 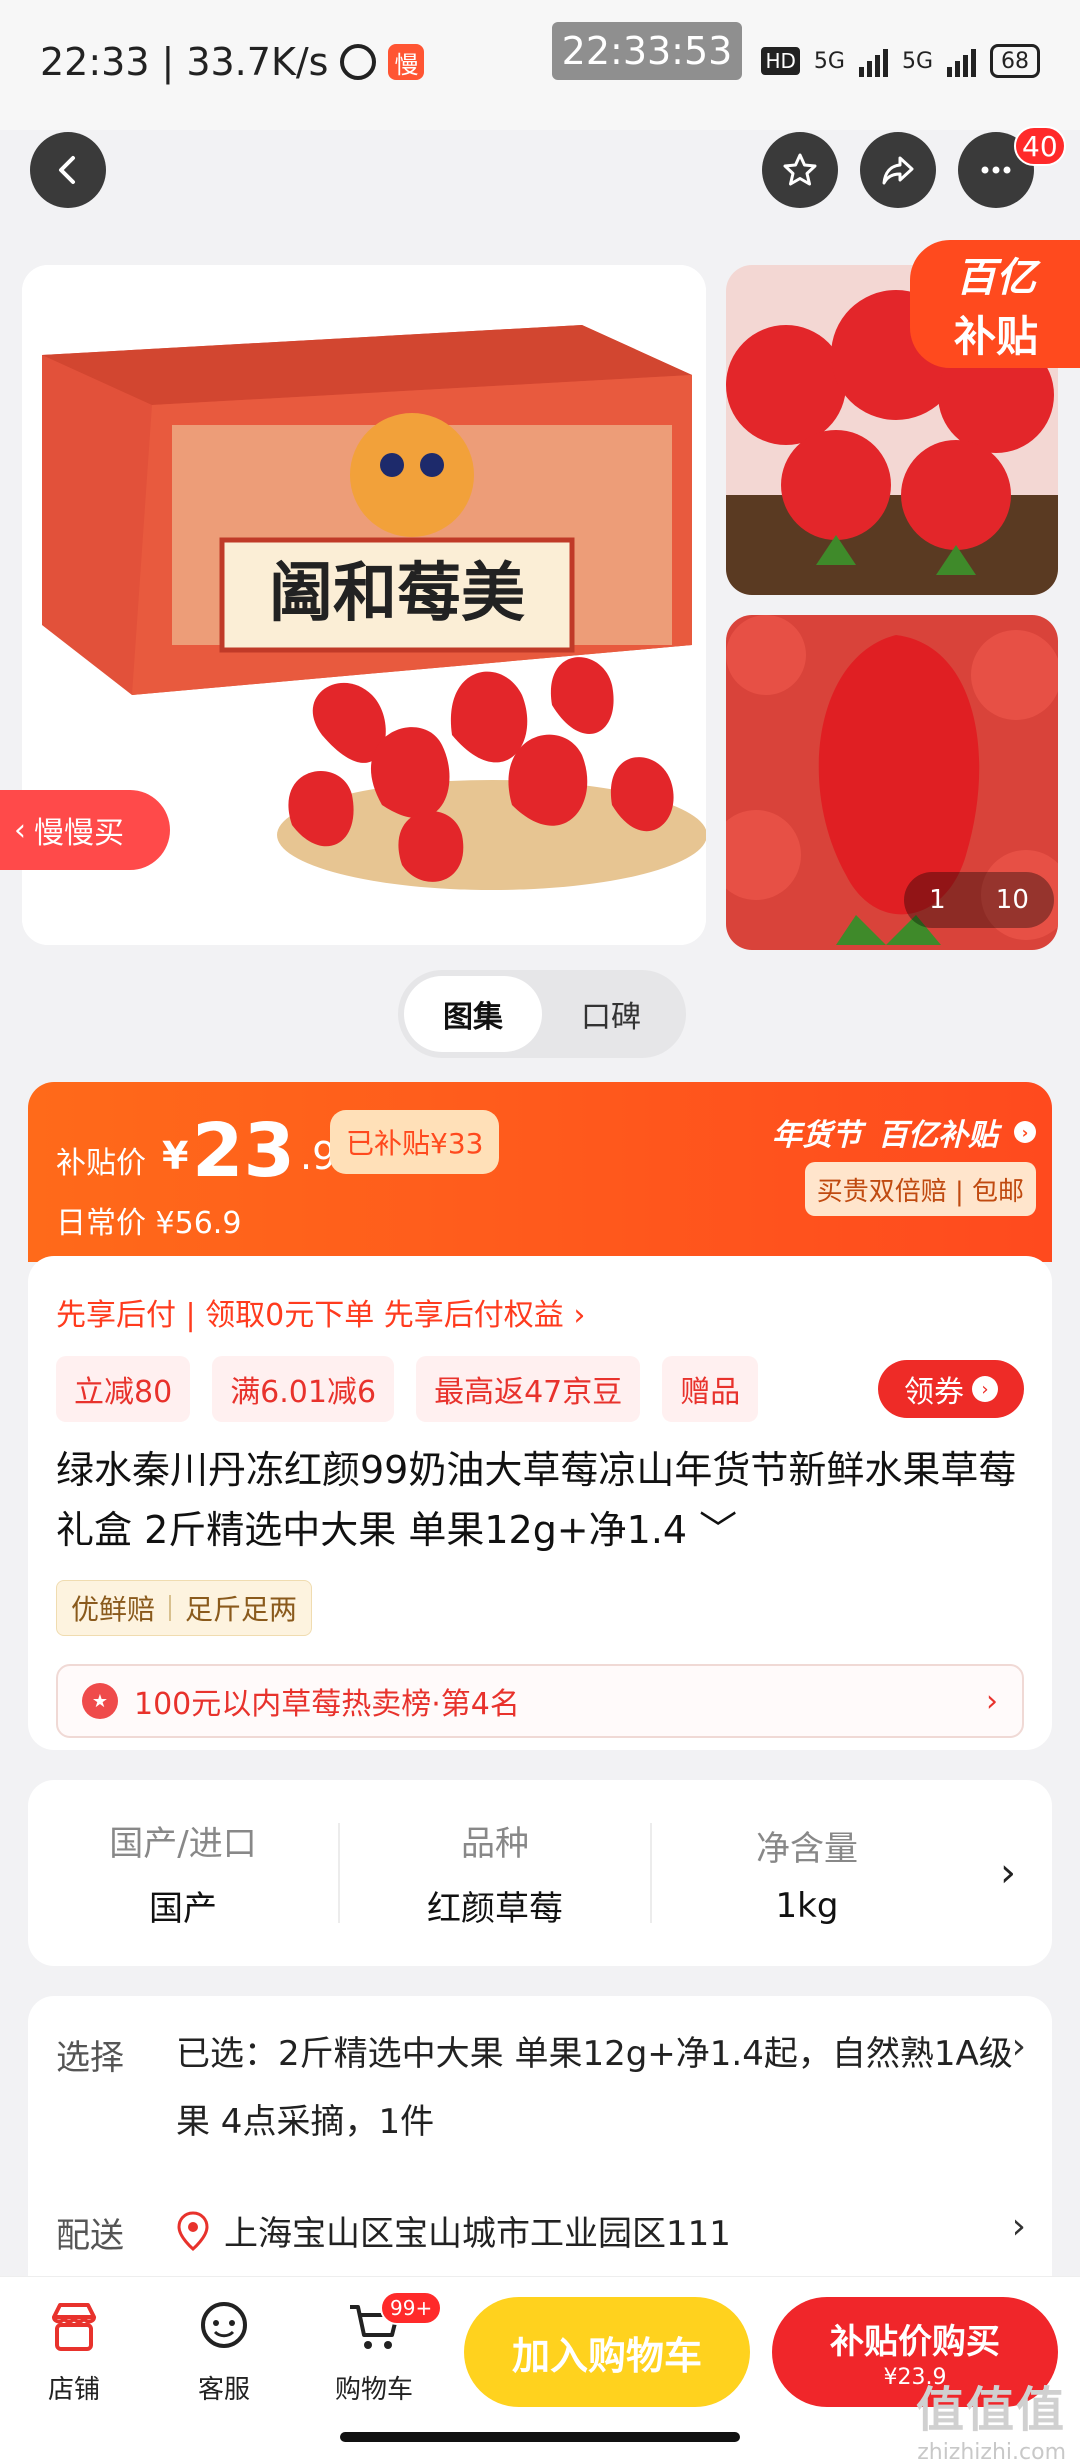 What do you see at coordinates (183, 1876) in the screenshot?
I see `attribute-origin: 国产/进口 国产` at bounding box center [183, 1876].